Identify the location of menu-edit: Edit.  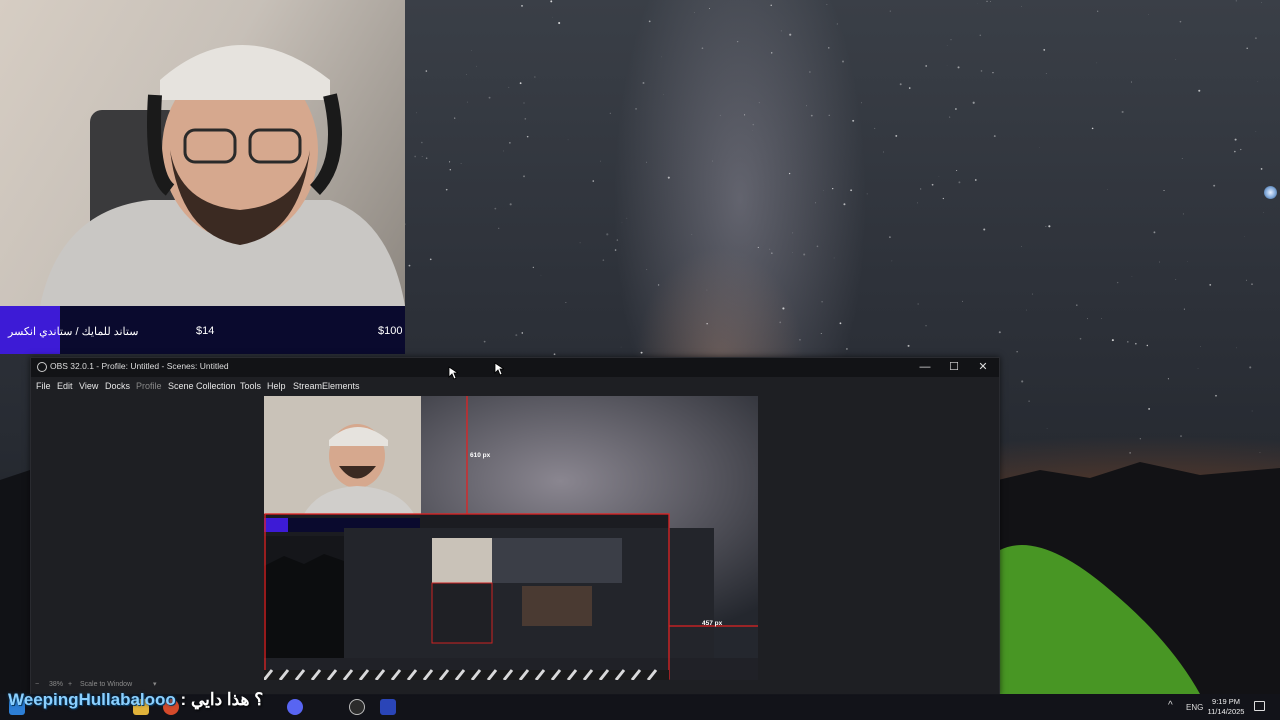
(65, 386).